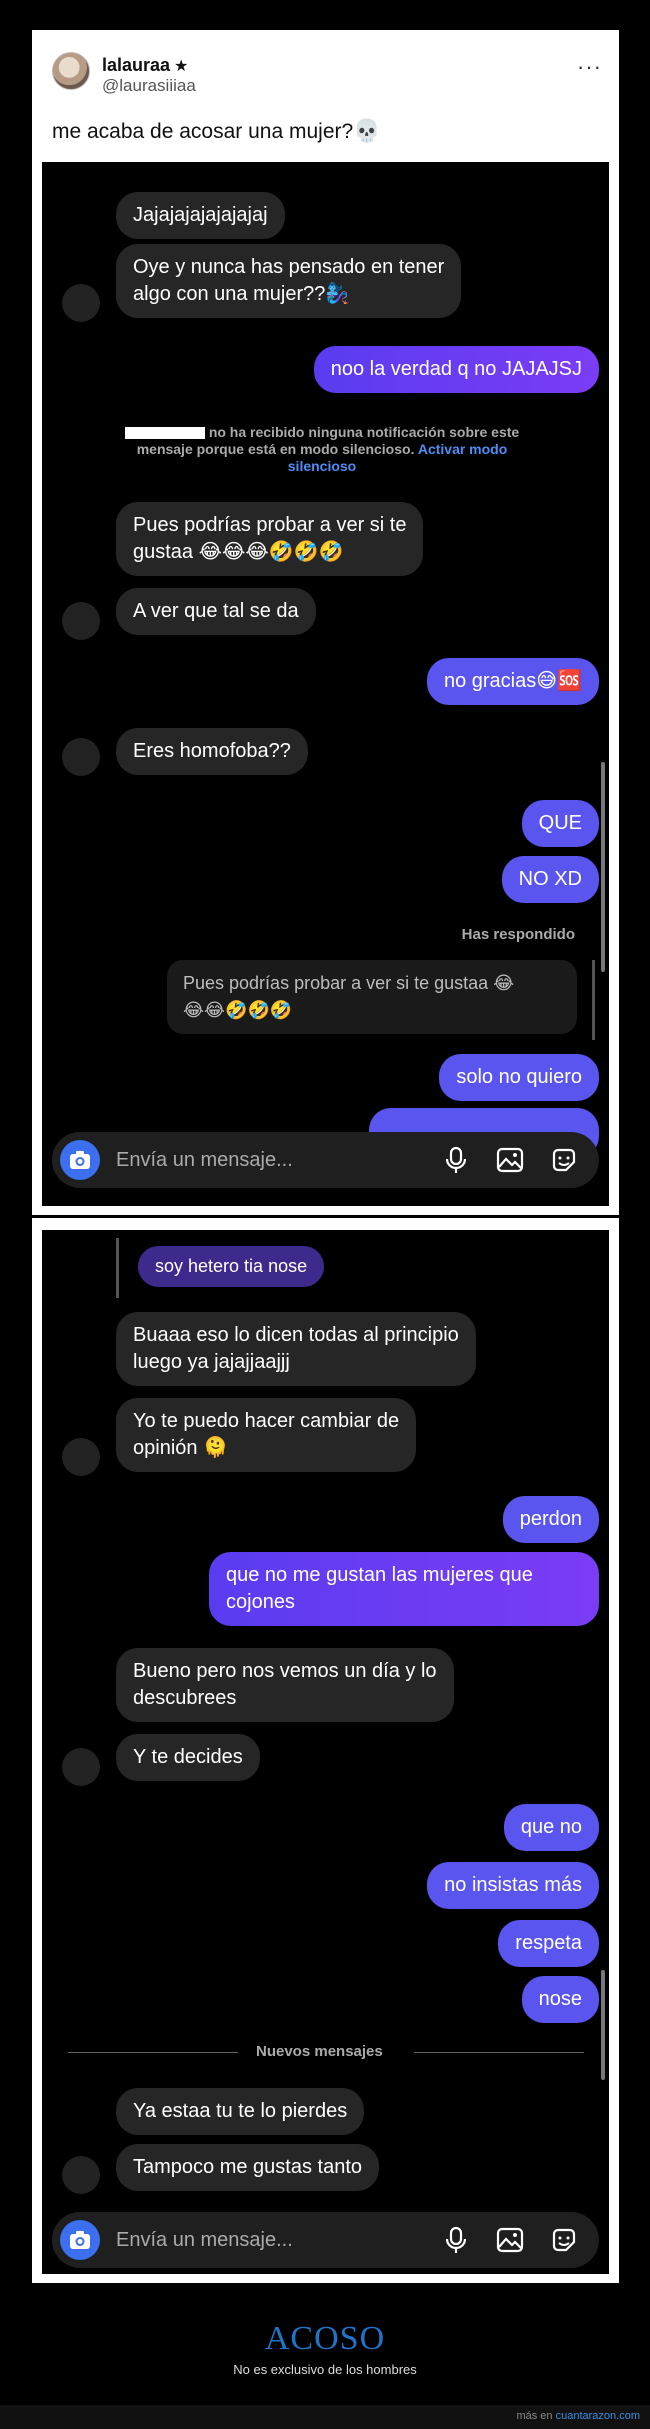 This screenshot has height=2429, width=650. I want to click on message-incoming: Ya estaa tu te lo pierdes, so click(240, 2111).